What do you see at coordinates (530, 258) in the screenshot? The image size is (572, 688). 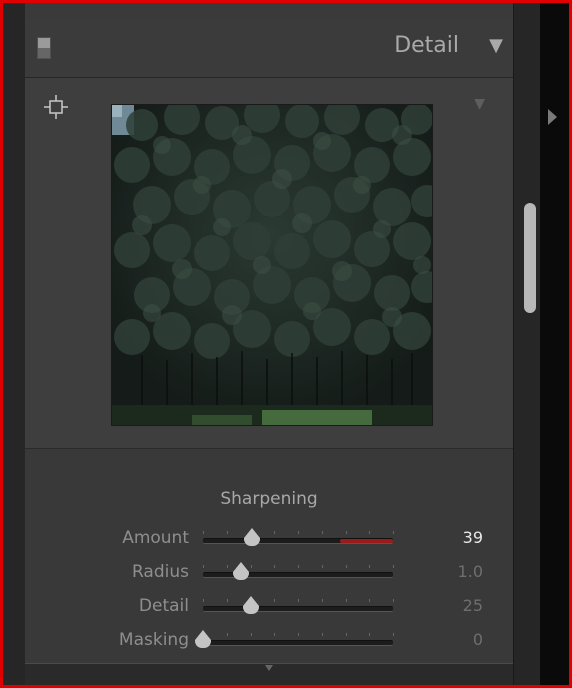 I see `scrollbar-thumb` at bounding box center [530, 258].